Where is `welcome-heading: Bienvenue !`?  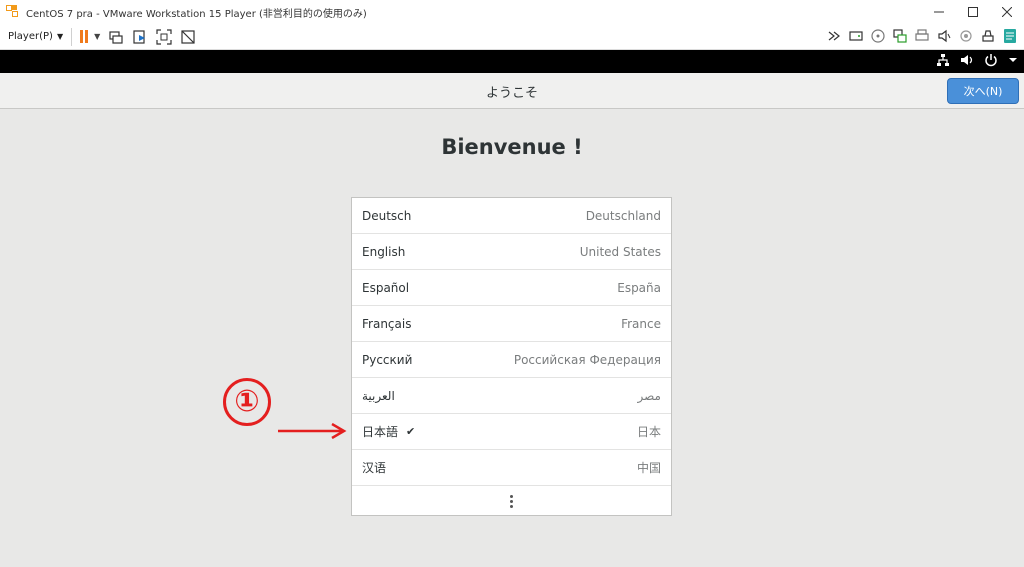 welcome-heading: Bienvenue ! is located at coordinates (512, 147).